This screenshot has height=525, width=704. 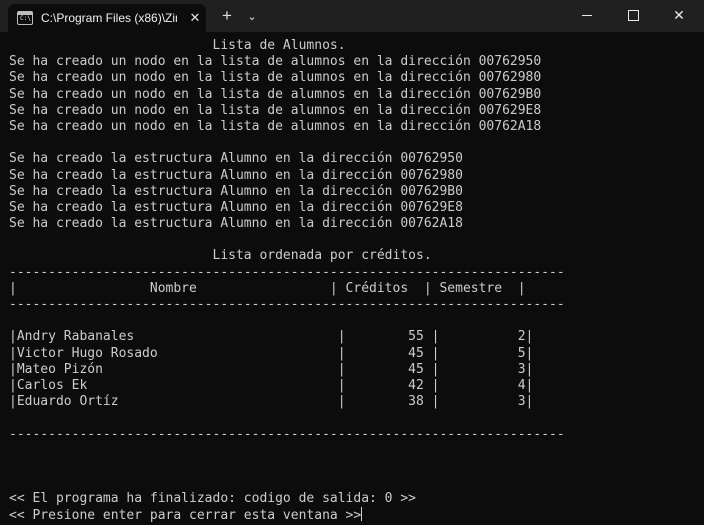 I want to click on chevron-down-icon: ⌄, so click(x=252, y=16).